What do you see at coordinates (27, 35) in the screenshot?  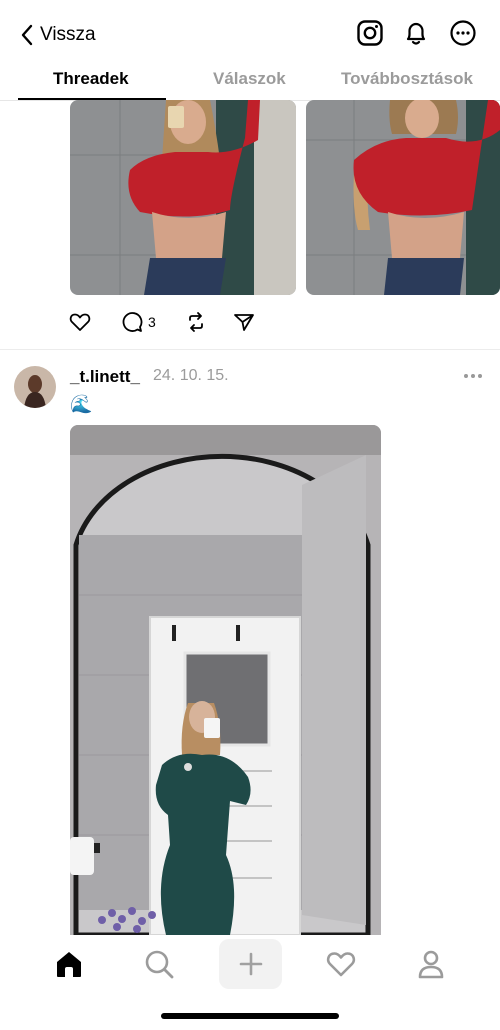 I see `chevron-left-icon` at bounding box center [27, 35].